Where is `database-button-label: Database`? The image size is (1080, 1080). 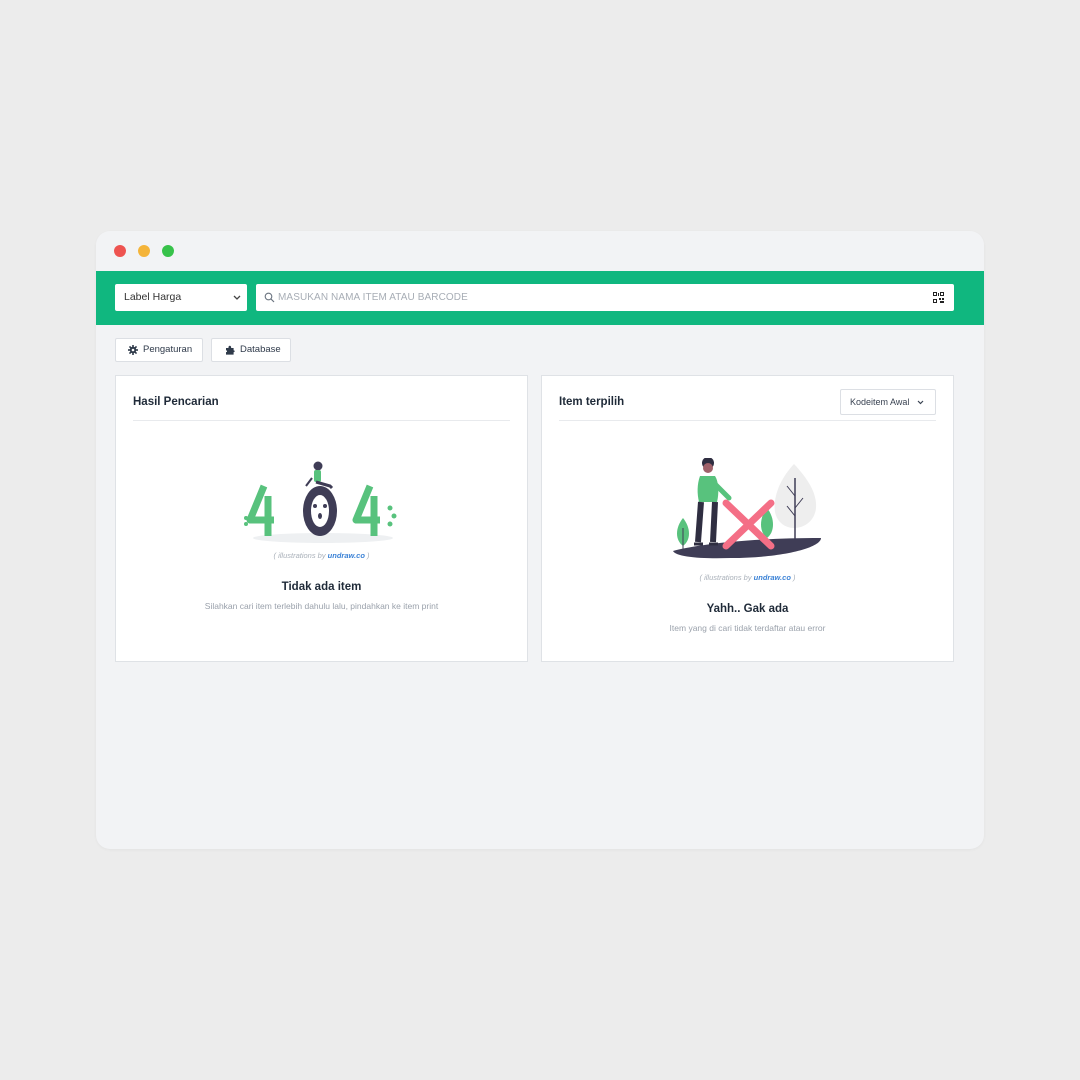 database-button-label: Database is located at coordinates (260, 349).